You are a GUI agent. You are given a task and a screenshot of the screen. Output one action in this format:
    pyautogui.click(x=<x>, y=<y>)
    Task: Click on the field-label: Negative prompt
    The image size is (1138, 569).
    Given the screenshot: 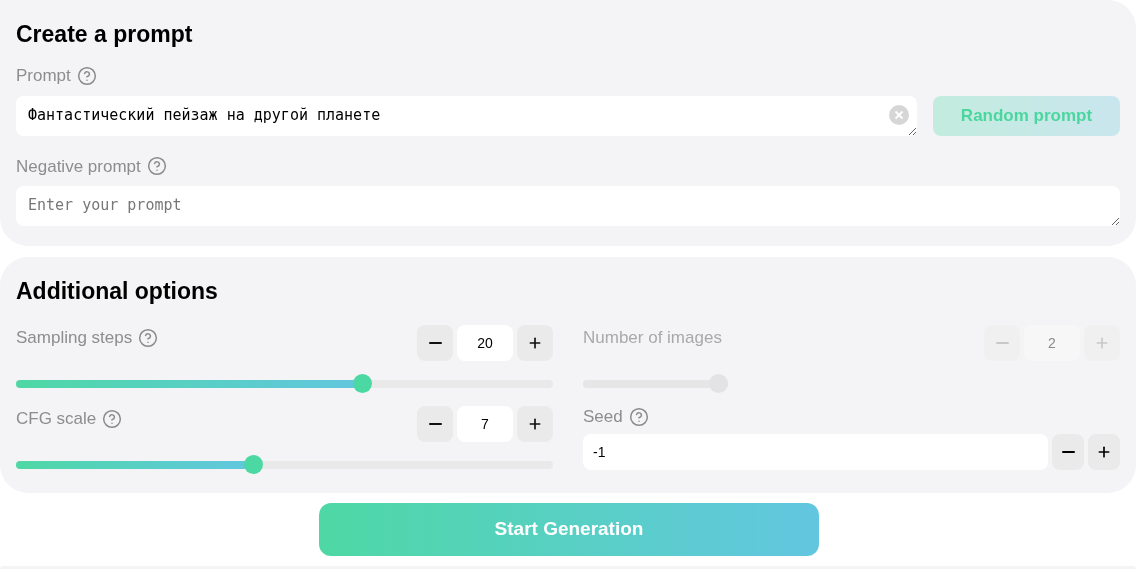 What is the action you would take?
    pyautogui.click(x=78, y=166)
    